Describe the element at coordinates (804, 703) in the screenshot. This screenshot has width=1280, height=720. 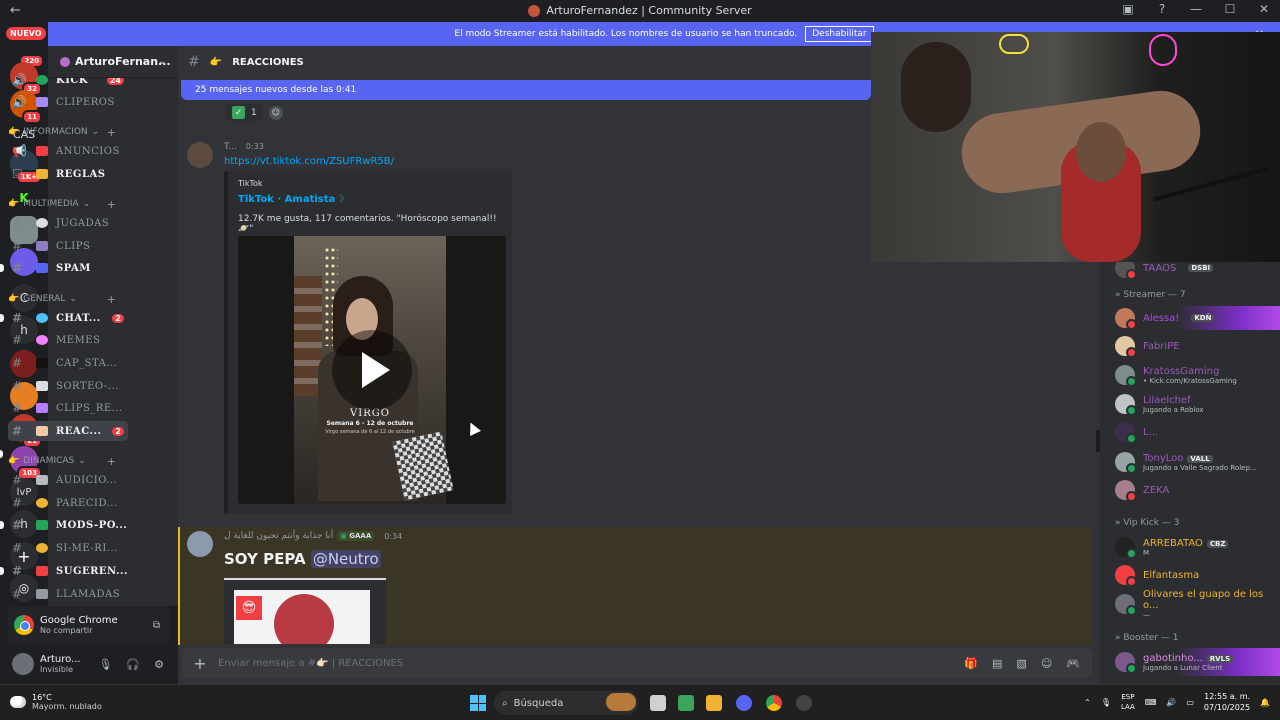
I see `obs-icon` at that location.